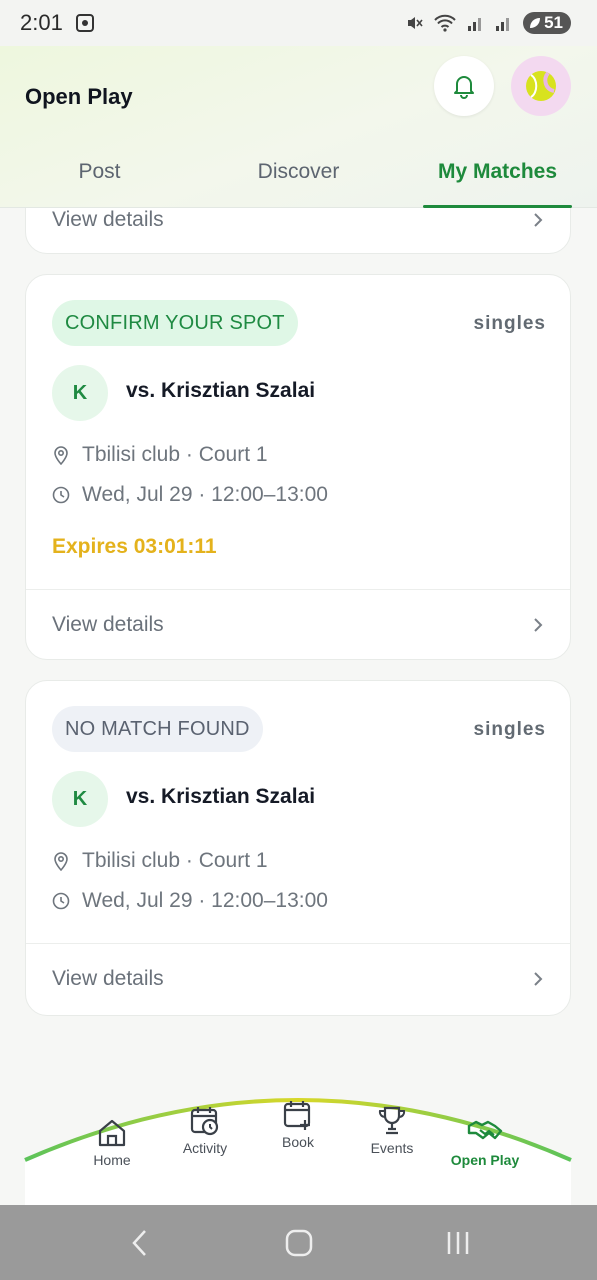 This screenshot has height=1280, width=597. Describe the element at coordinates (485, 1142) in the screenshot. I see `nav-open-play: Open Play` at that location.